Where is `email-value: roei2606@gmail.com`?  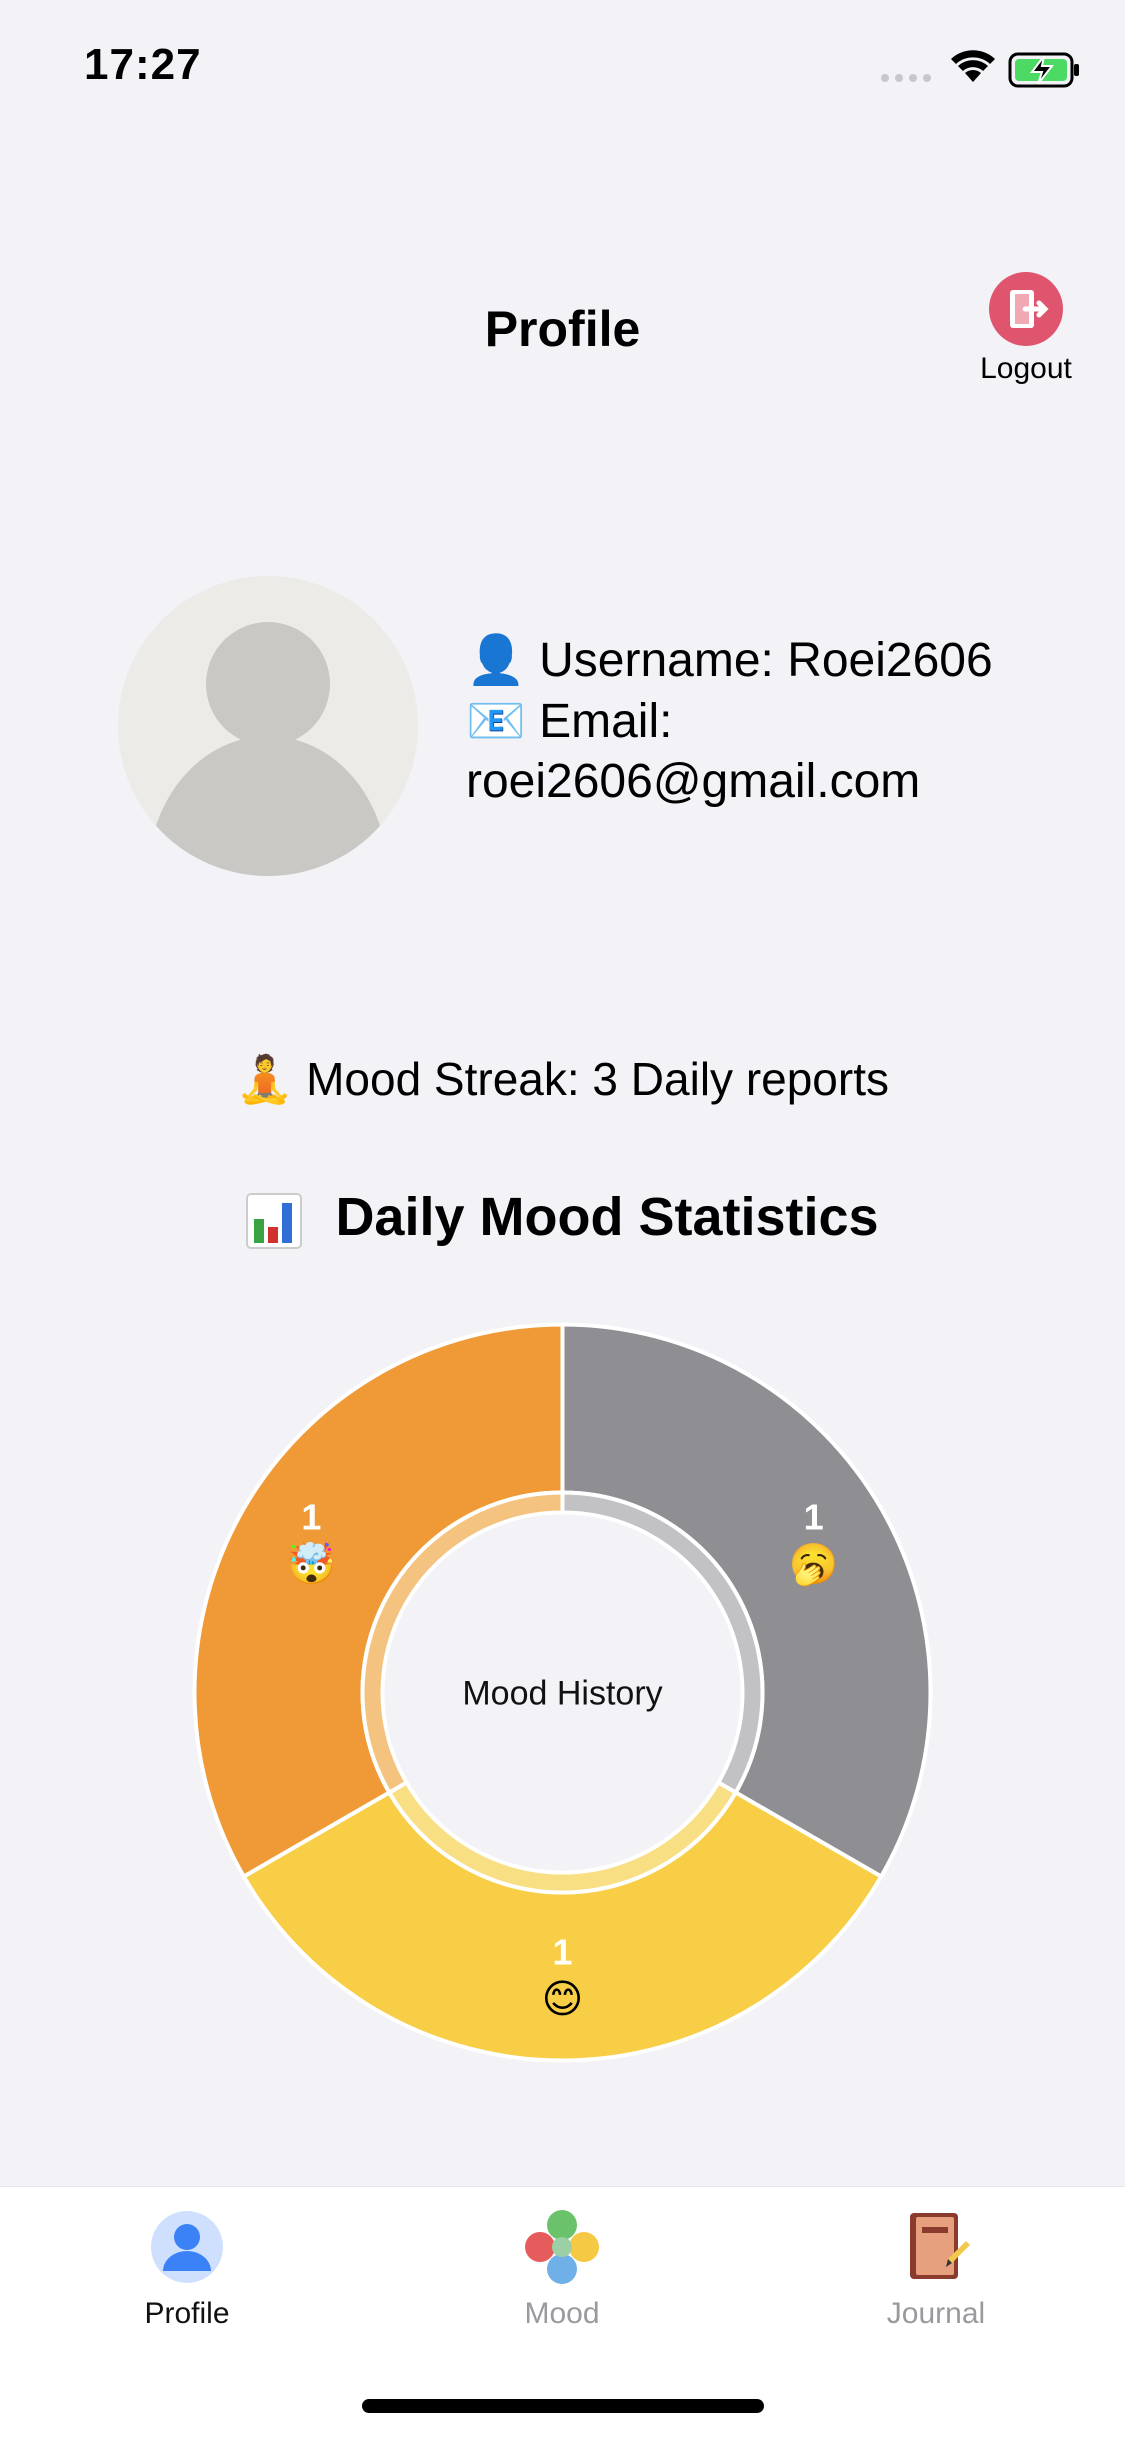
email-value: roei2606@gmail.com is located at coordinates (693, 781).